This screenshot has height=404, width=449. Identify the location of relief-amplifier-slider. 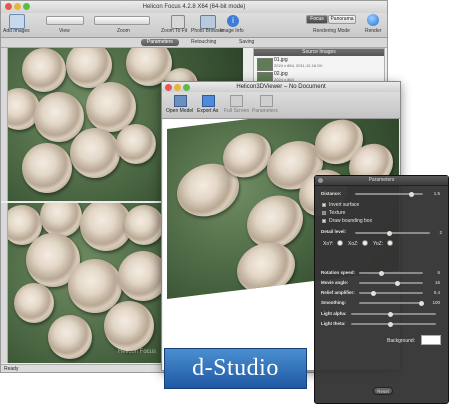
(391, 293).